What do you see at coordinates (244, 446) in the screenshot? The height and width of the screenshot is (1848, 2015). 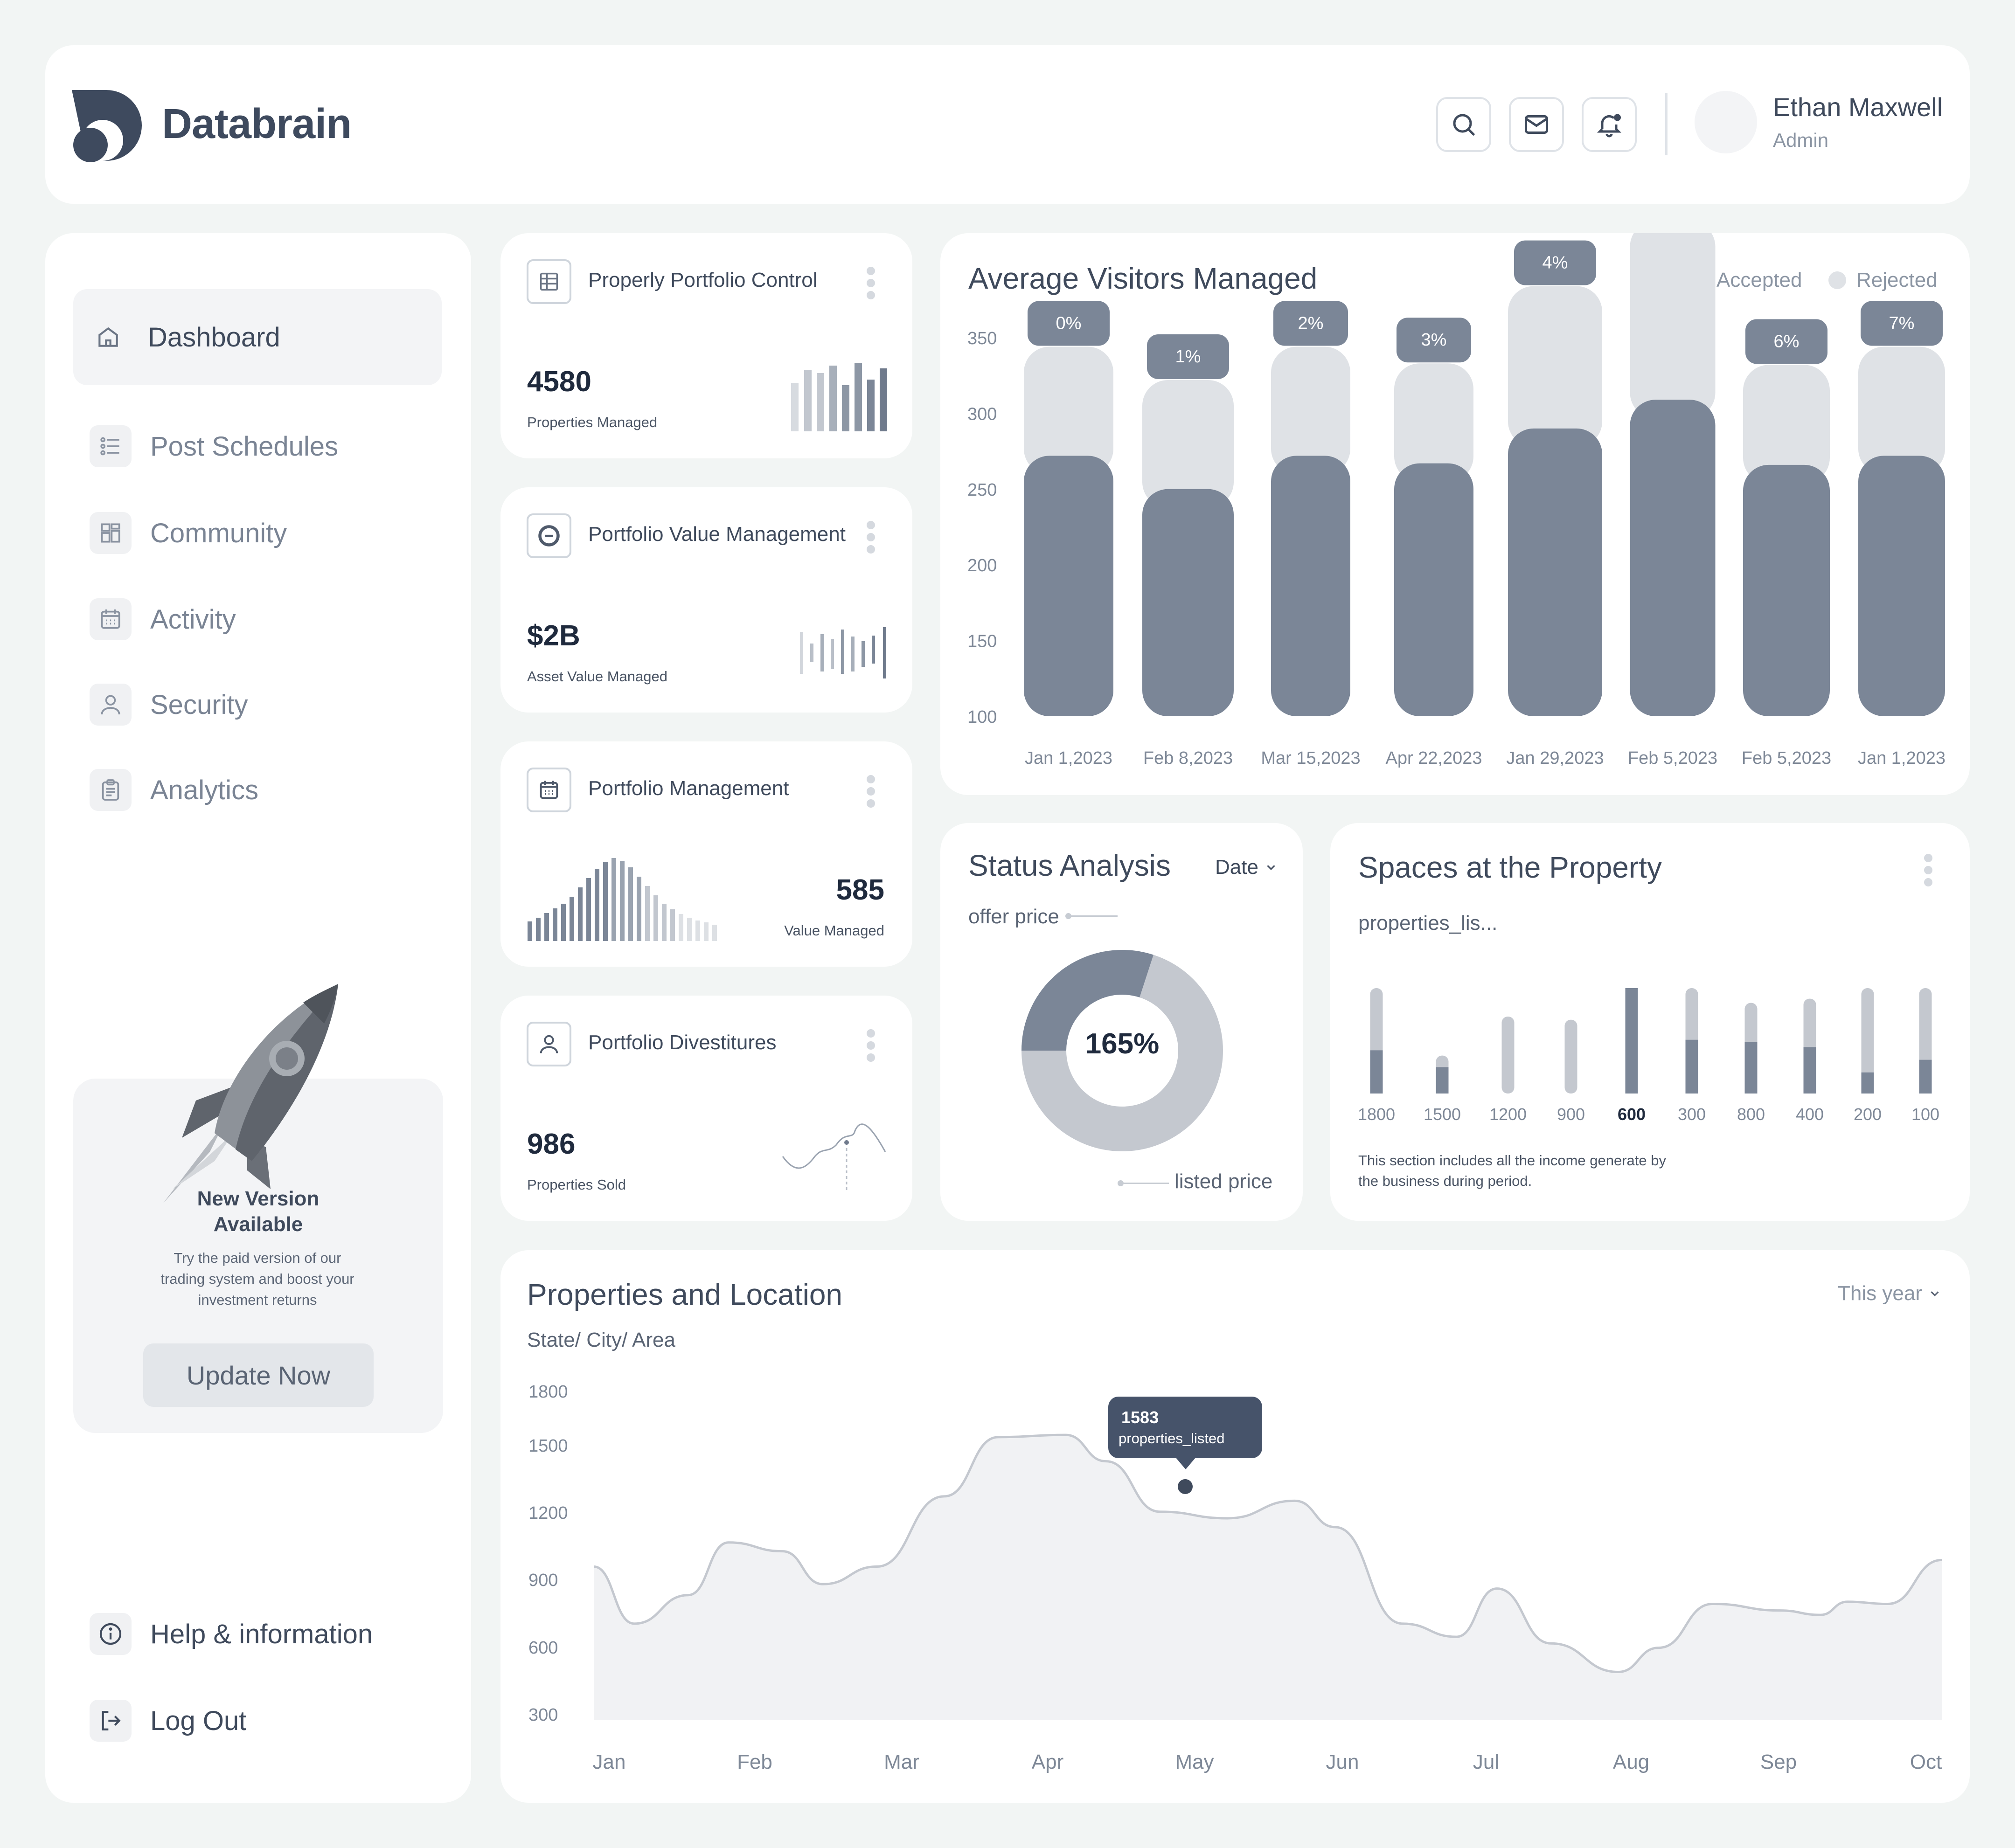 I see `sidebar-item-label: Post Schedules` at bounding box center [244, 446].